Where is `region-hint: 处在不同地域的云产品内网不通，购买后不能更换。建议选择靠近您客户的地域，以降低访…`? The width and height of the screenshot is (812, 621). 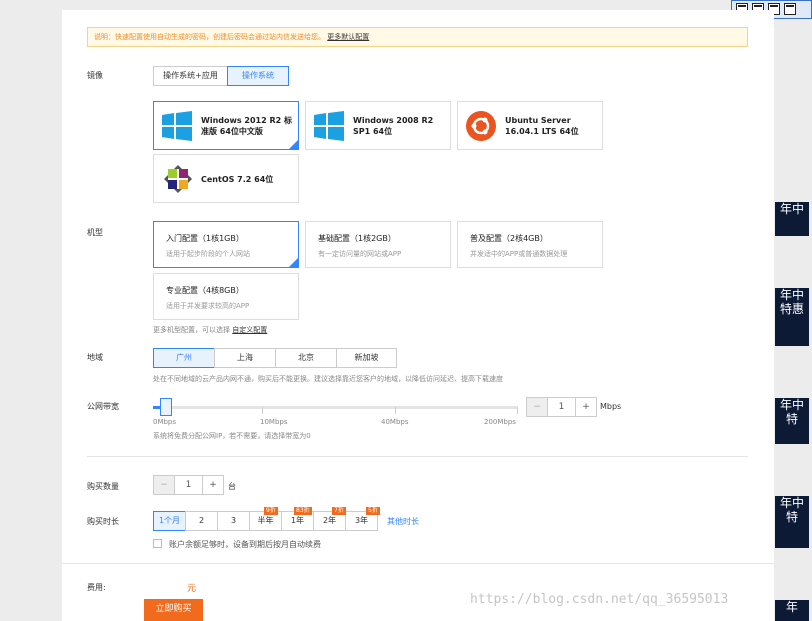 region-hint: 处在不同地域的云产品内网不通，购买后不能更换。建议选择靠近您客户的地域，以降低访… is located at coordinates (328, 379).